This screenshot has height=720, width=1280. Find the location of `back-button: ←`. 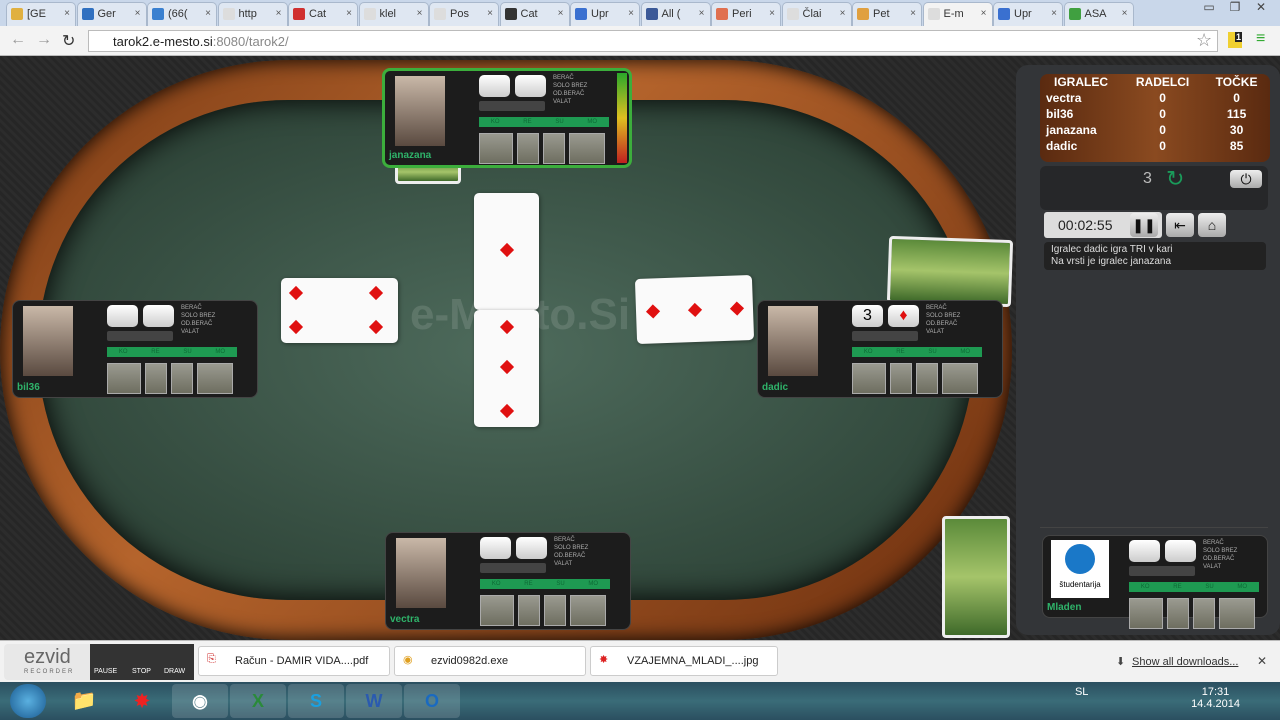

back-button: ← is located at coordinates (18, 40).